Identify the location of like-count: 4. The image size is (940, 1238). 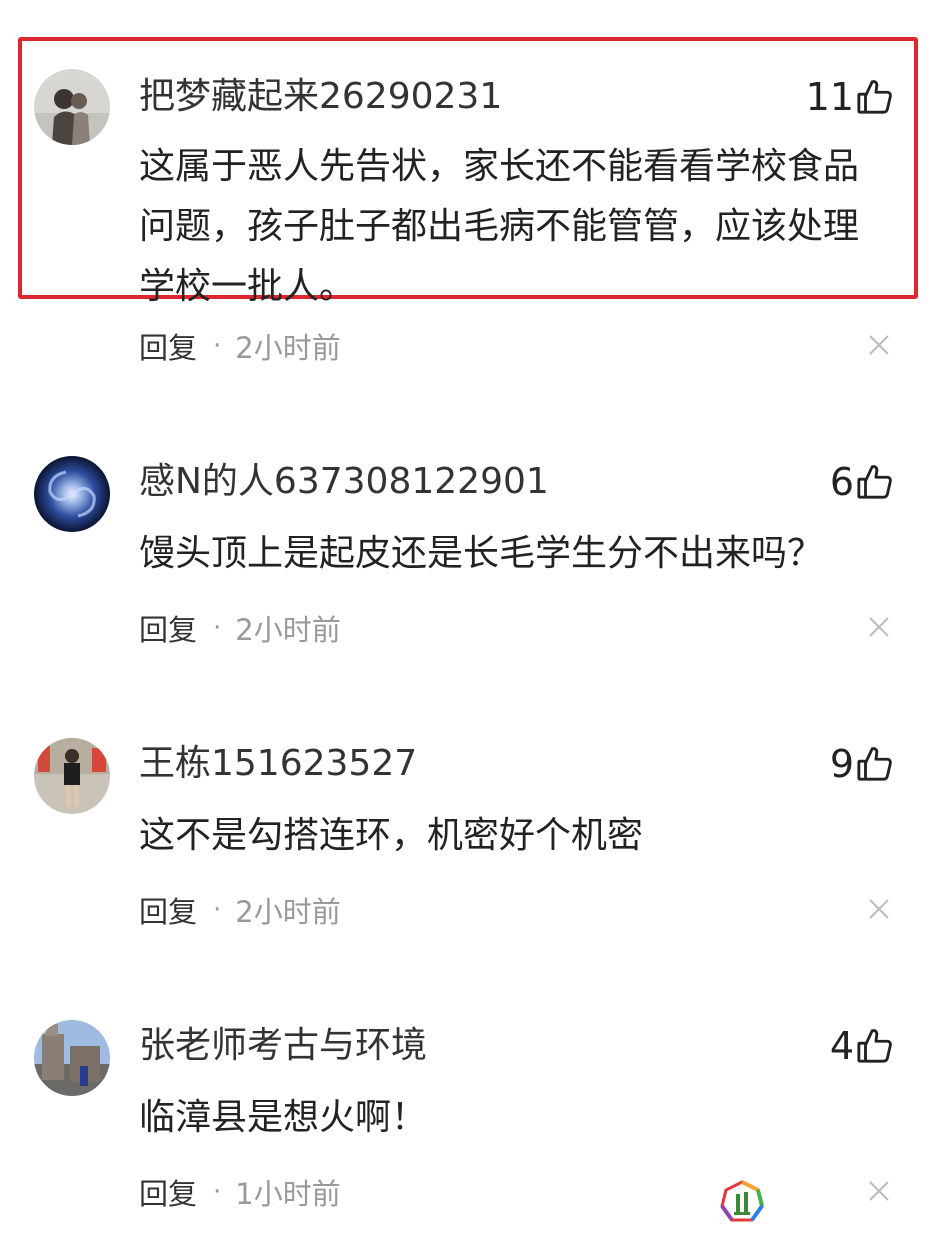
(841, 1046).